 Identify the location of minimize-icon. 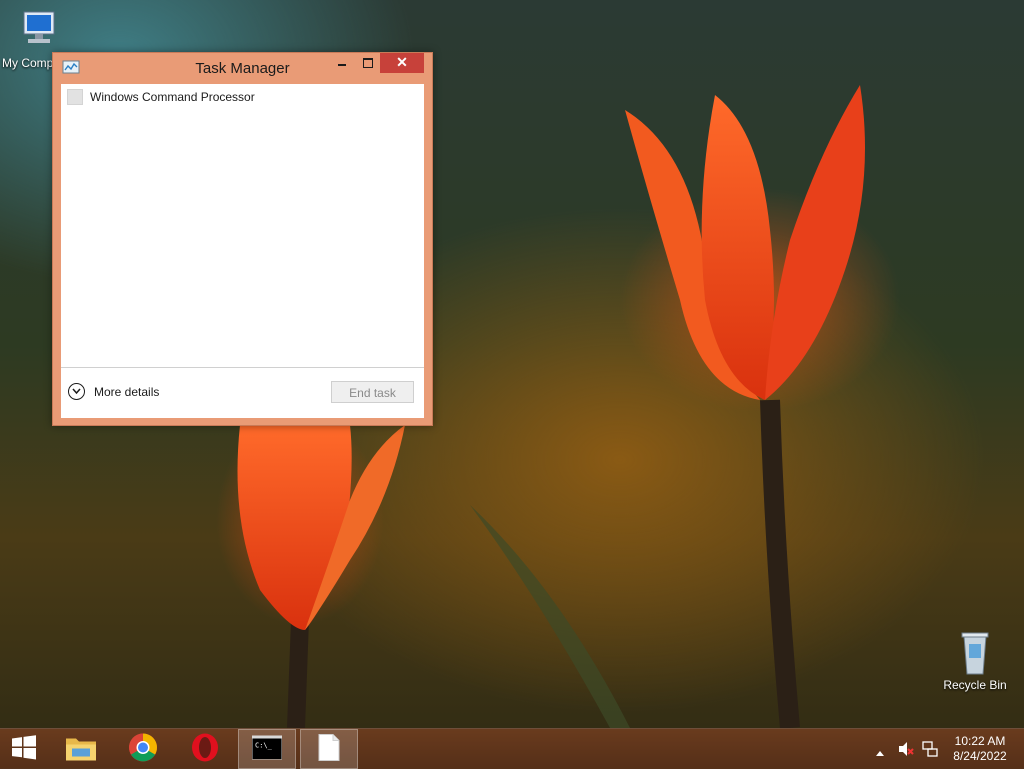
(342, 65).